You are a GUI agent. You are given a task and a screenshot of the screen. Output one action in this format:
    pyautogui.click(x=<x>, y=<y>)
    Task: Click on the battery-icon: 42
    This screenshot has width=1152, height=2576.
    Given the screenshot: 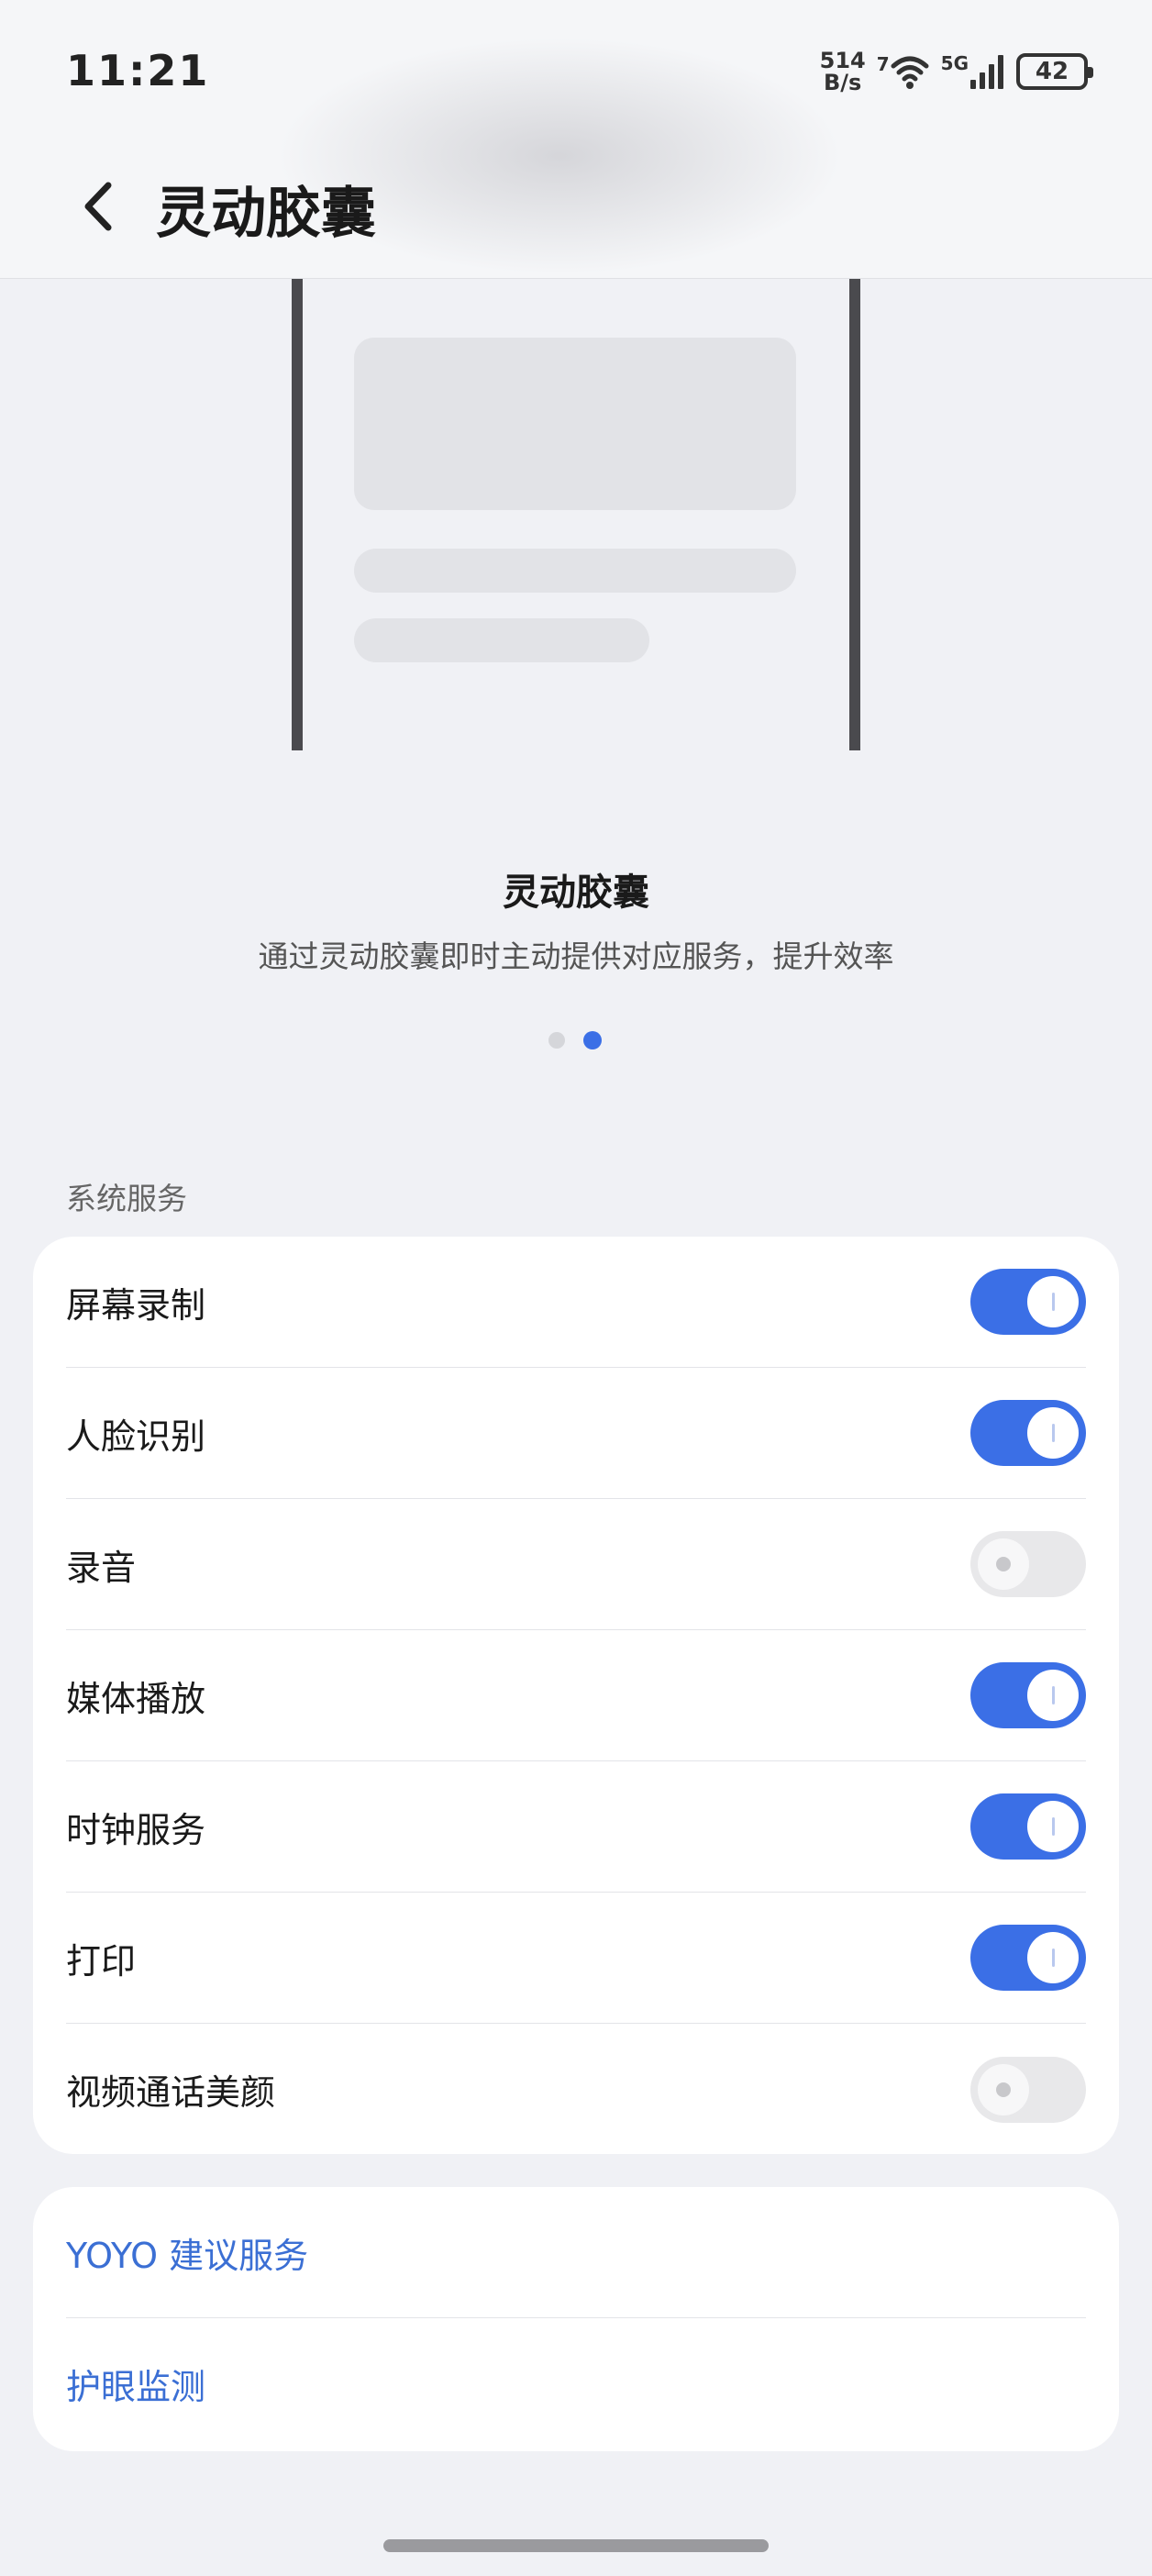 What is the action you would take?
    pyautogui.click(x=1054, y=71)
    